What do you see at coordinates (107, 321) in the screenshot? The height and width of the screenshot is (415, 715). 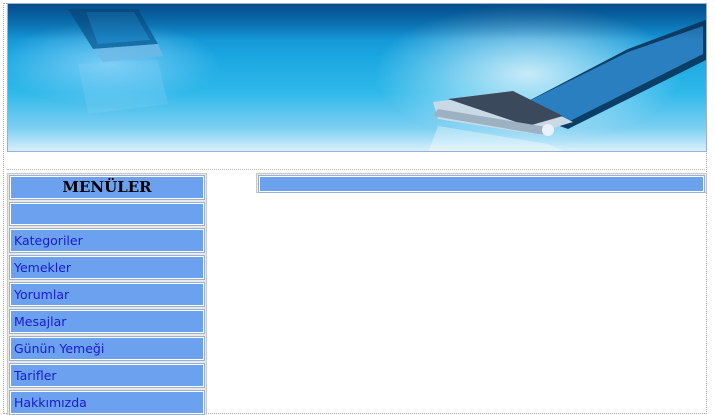 I see `menu-item-mesajlar: Mesajlar` at bounding box center [107, 321].